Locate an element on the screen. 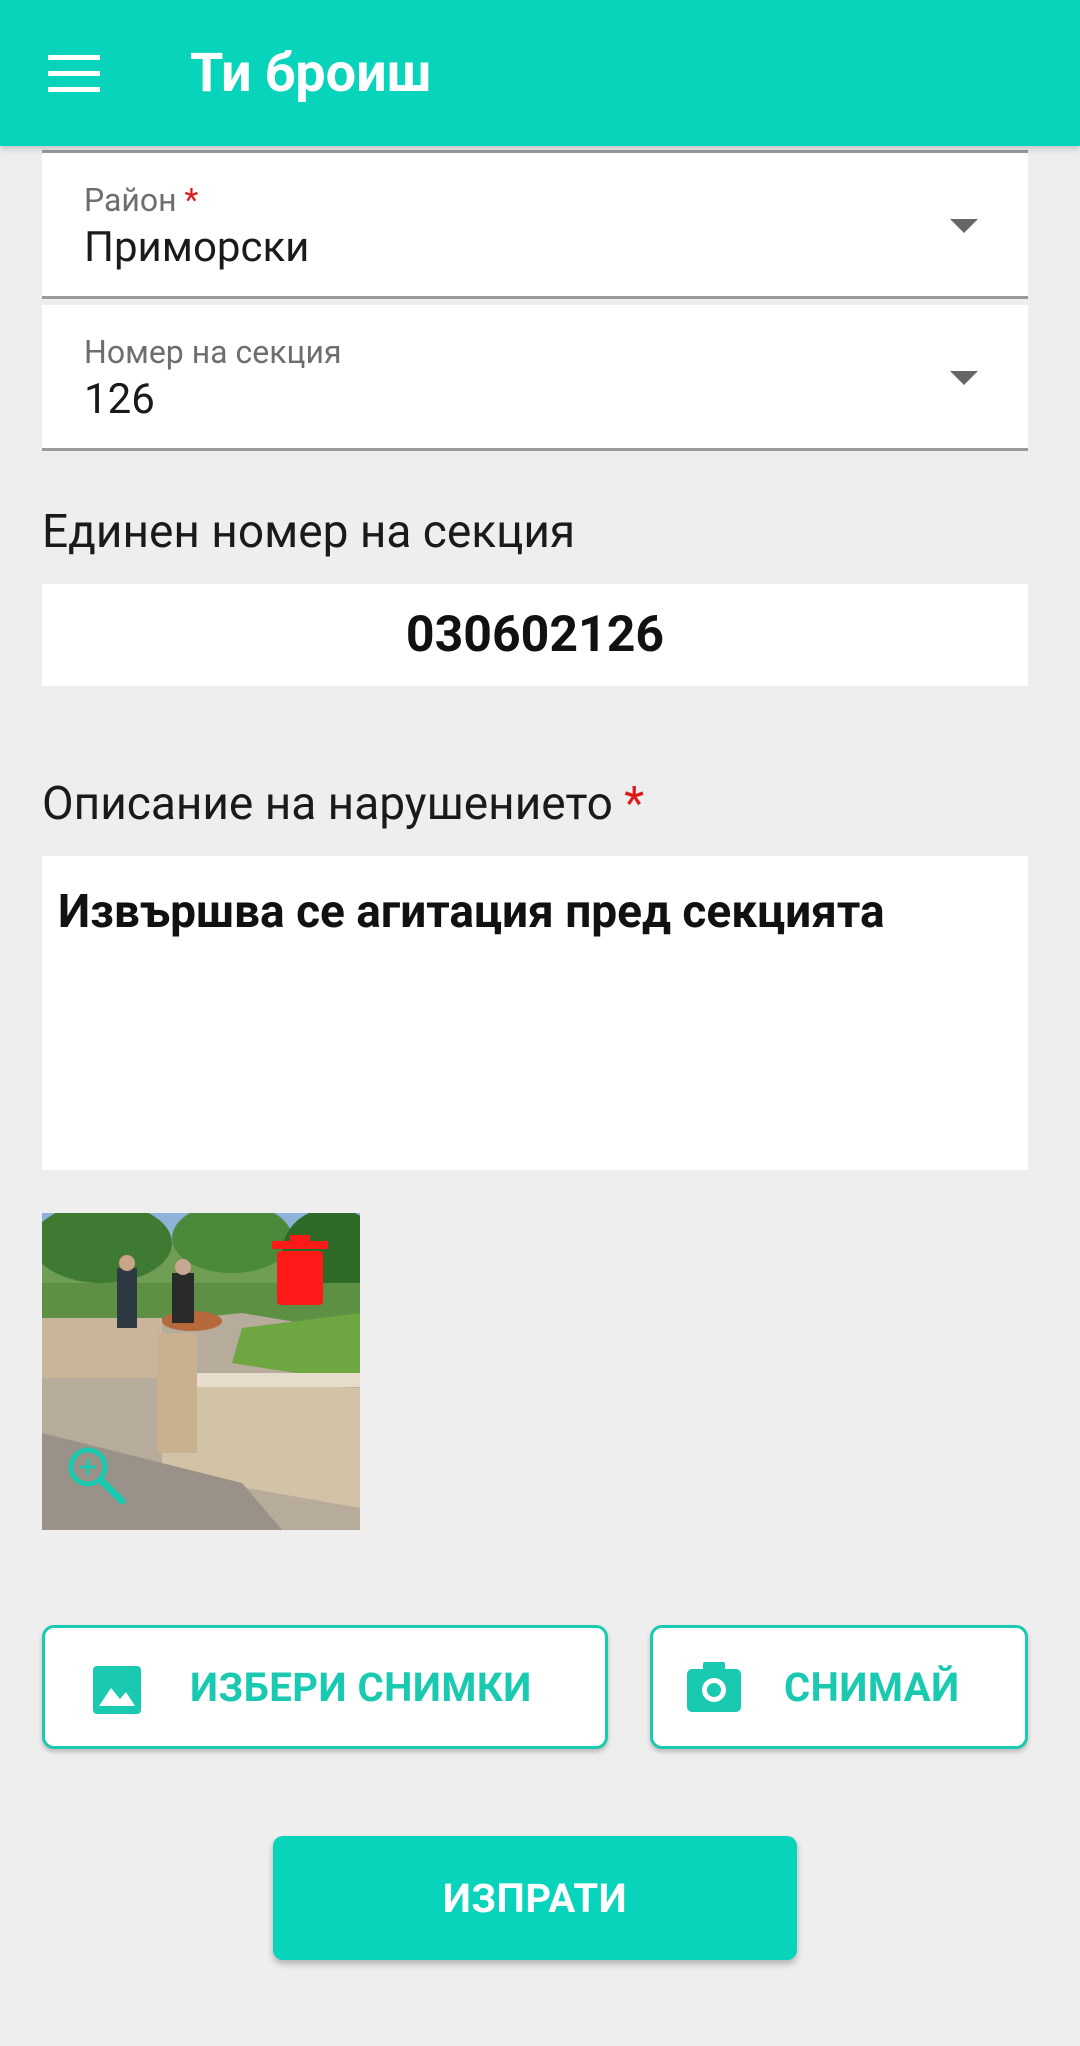 The image size is (1080, 2046). trash-icon is located at coordinates (300, 1270).